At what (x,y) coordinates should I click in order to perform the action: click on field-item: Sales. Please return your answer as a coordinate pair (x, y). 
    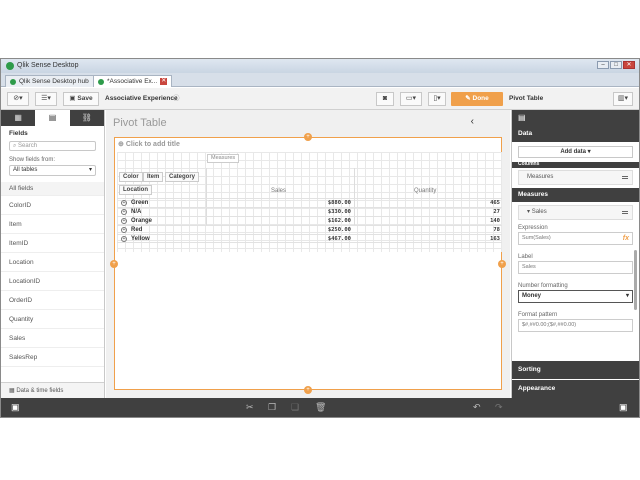
    Looking at the image, I should click on (52, 338).